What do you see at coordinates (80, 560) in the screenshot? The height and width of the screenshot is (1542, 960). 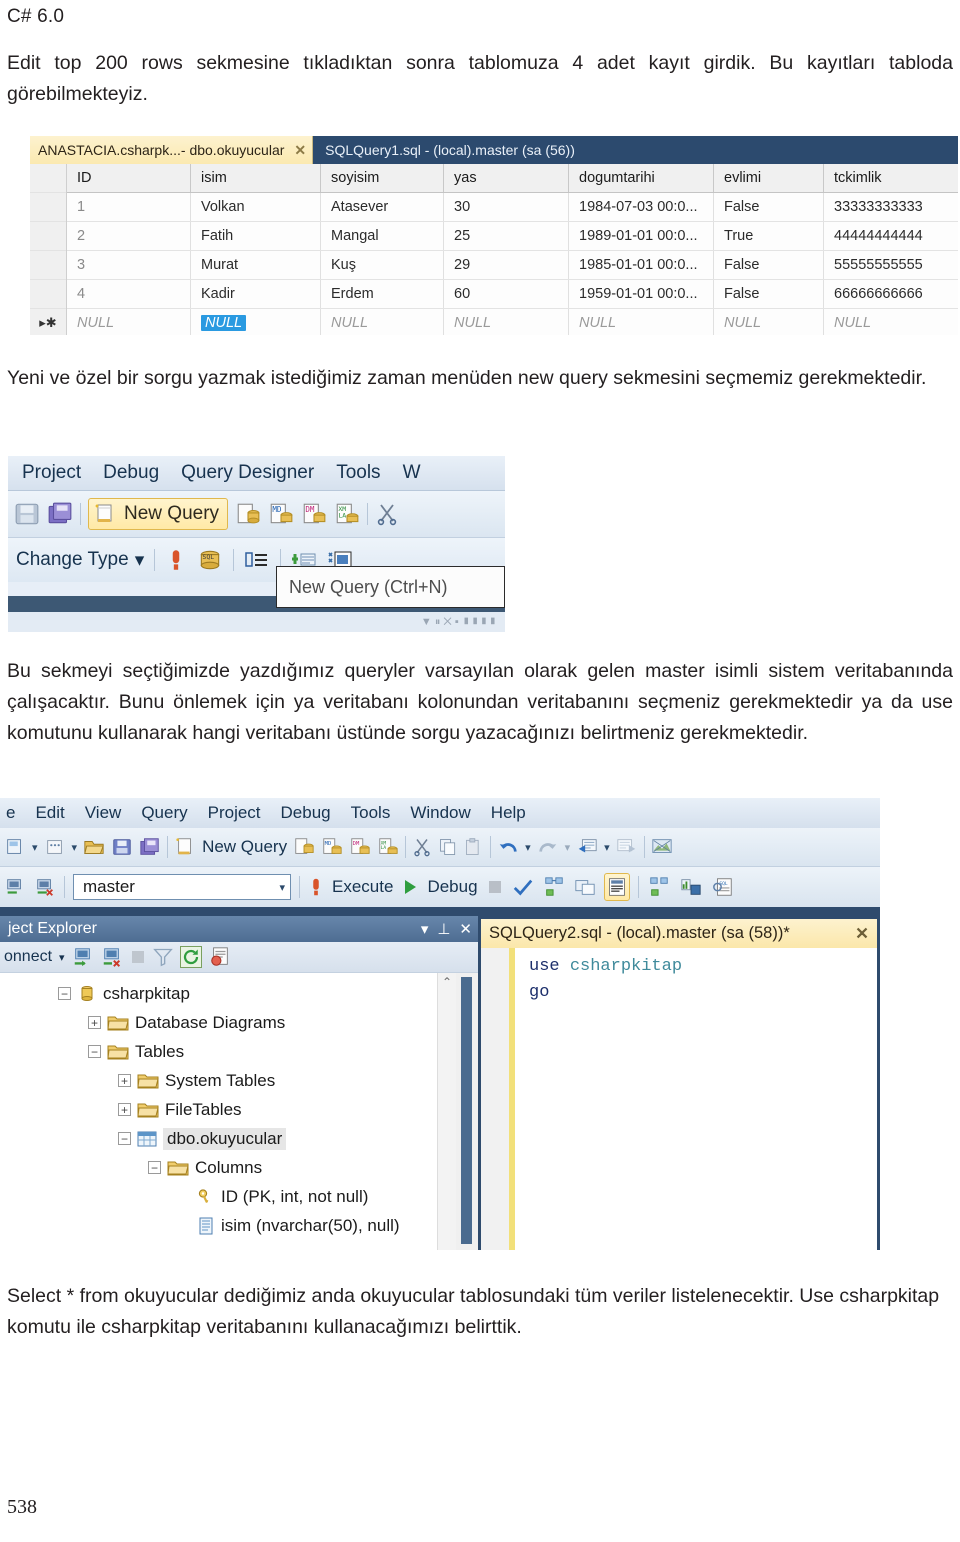 I see `change-type-button: Change Type ▾` at bounding box center [80, 560].